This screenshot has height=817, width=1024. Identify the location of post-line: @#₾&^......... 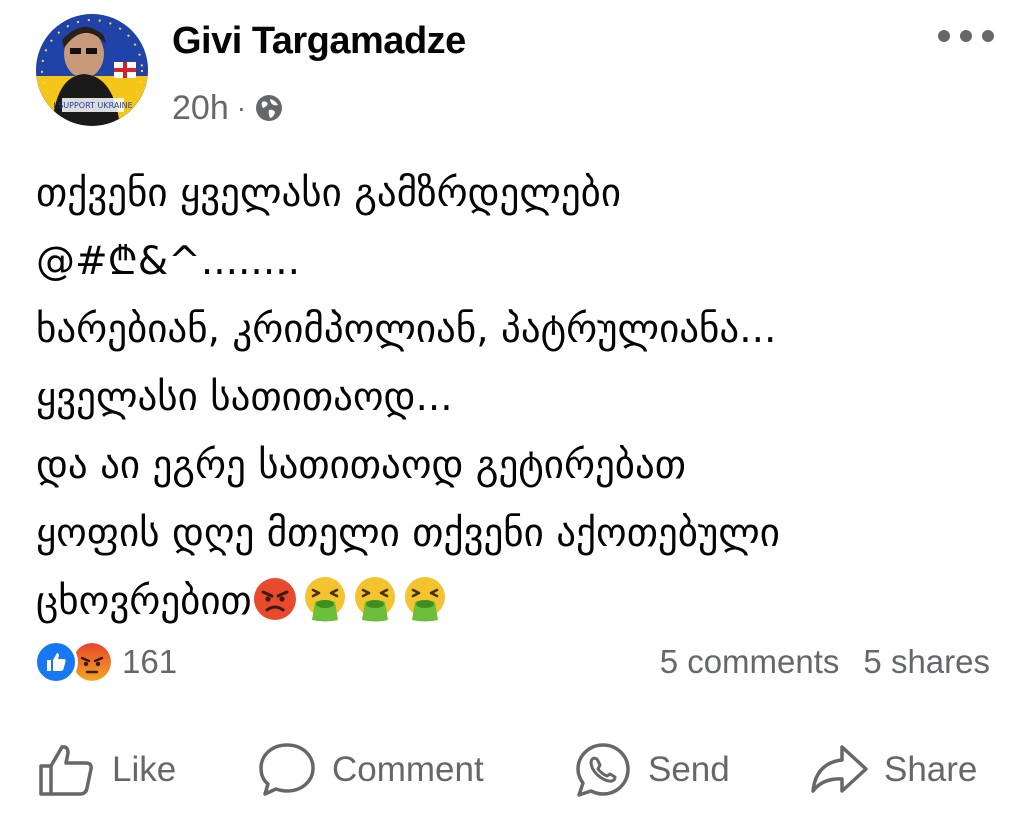
(168, 261).